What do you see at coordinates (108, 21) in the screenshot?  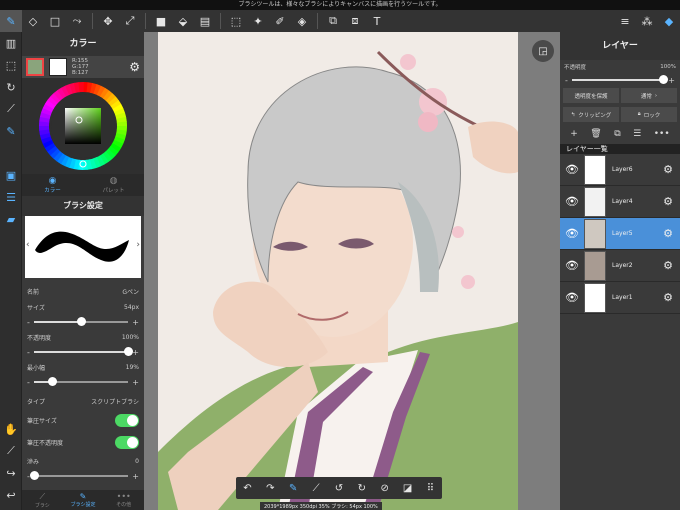 I see `move-icon: ✥` at bounding box center [108, 21].